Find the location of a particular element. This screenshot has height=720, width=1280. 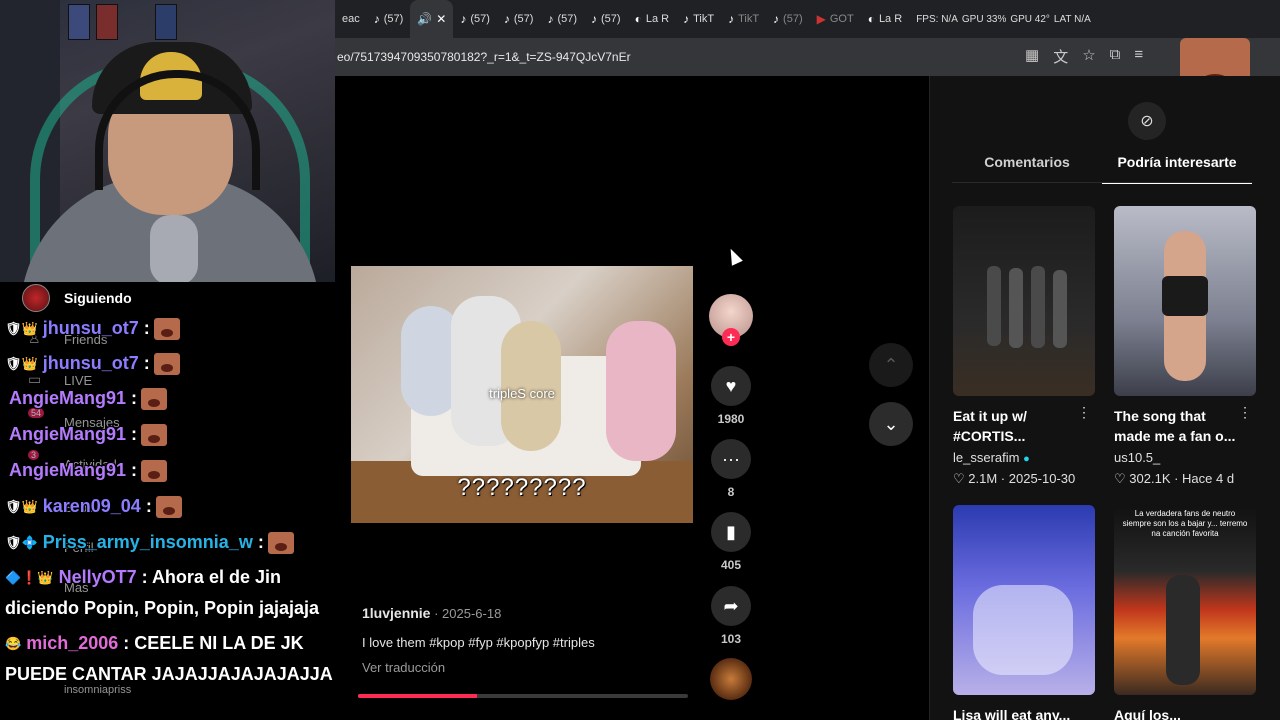

browser-tab-active: 🔊 ✕ is located at coordinates (432, 19).